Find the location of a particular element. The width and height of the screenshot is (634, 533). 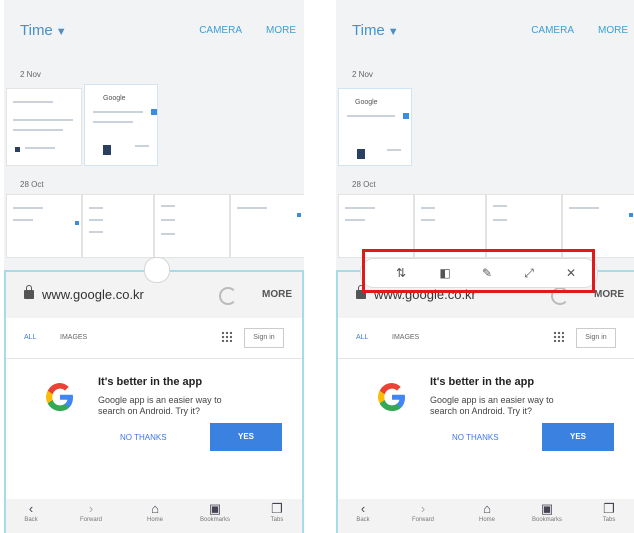

drag-handle is located at coordinates (157, 270).